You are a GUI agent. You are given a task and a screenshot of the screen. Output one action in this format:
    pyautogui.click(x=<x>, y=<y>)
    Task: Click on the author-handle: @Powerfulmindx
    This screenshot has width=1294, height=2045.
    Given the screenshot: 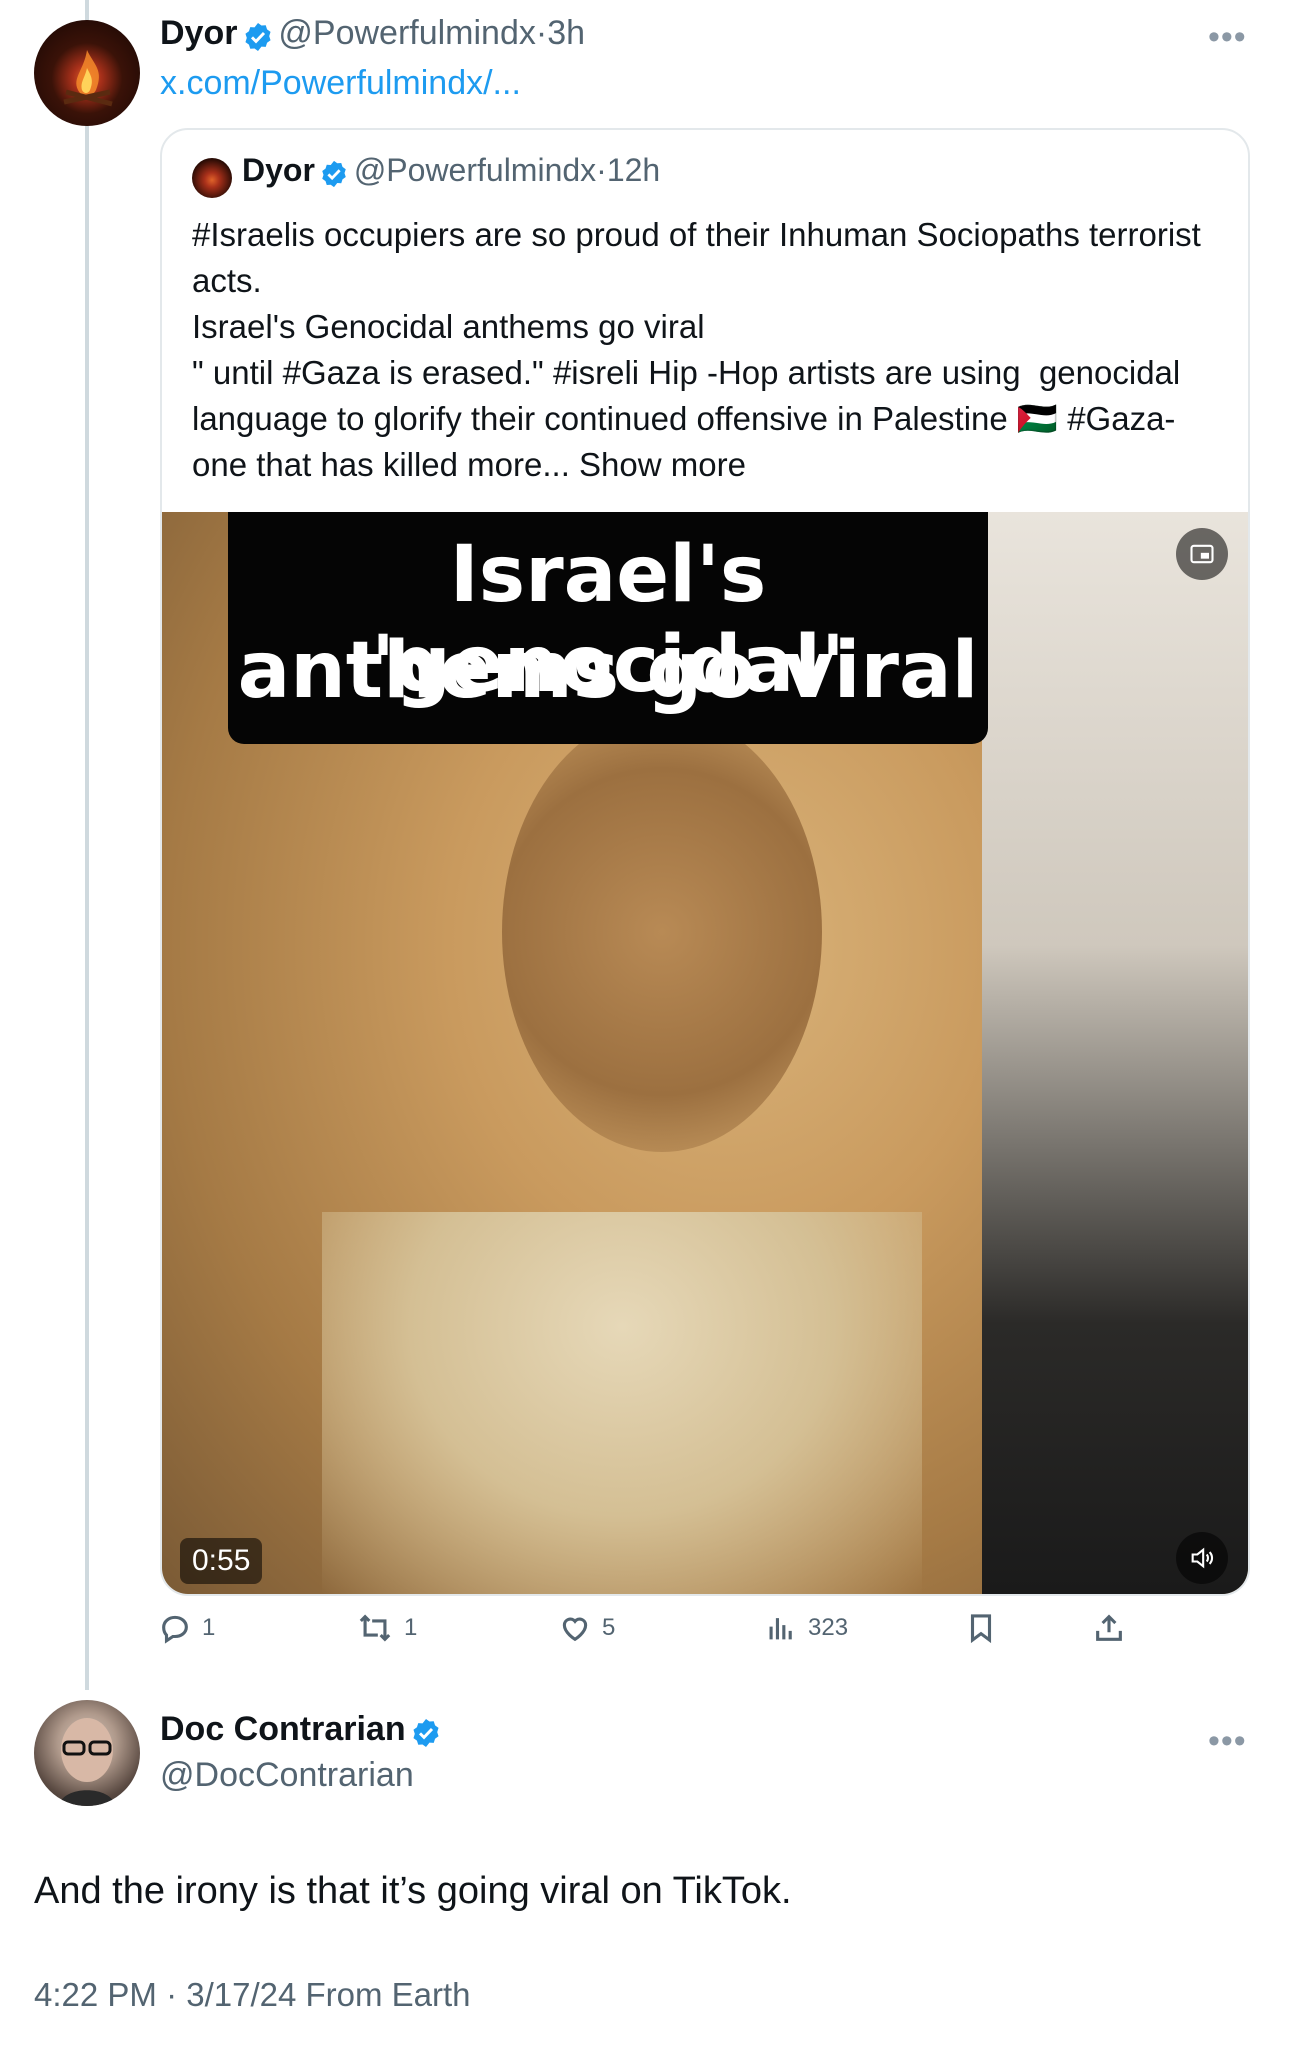 What is the action you would take?
    pyautogui.click(x=407, y=33)
    